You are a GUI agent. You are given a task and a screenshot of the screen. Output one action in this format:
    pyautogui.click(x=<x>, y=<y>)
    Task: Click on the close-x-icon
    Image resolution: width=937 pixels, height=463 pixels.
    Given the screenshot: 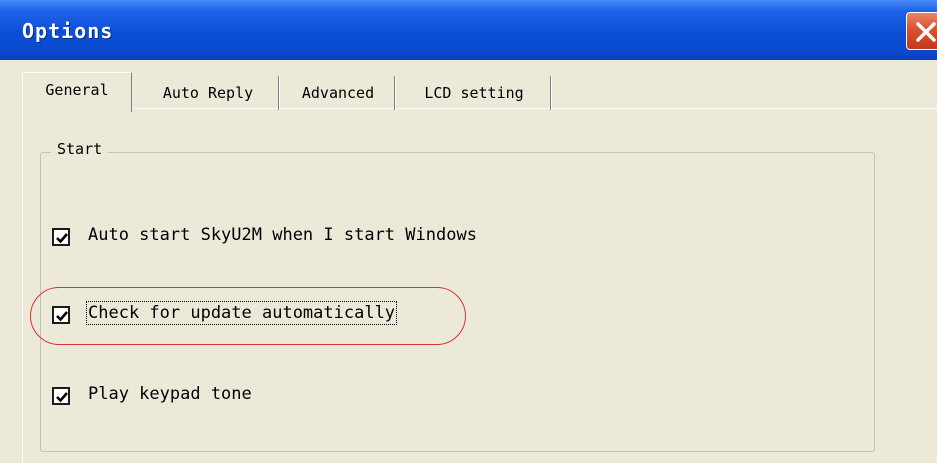 What is the action you would take?
    pyautogui.click(x=926, y=32)
    